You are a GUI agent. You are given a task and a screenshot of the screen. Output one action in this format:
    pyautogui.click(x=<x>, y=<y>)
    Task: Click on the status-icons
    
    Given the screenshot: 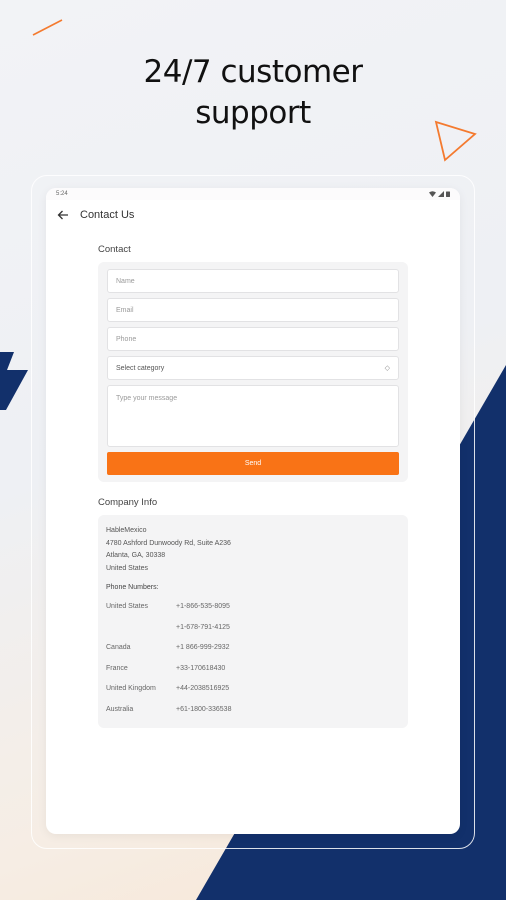 What is the action you would take?
    pyautogui.click(x=439, y=194)
    